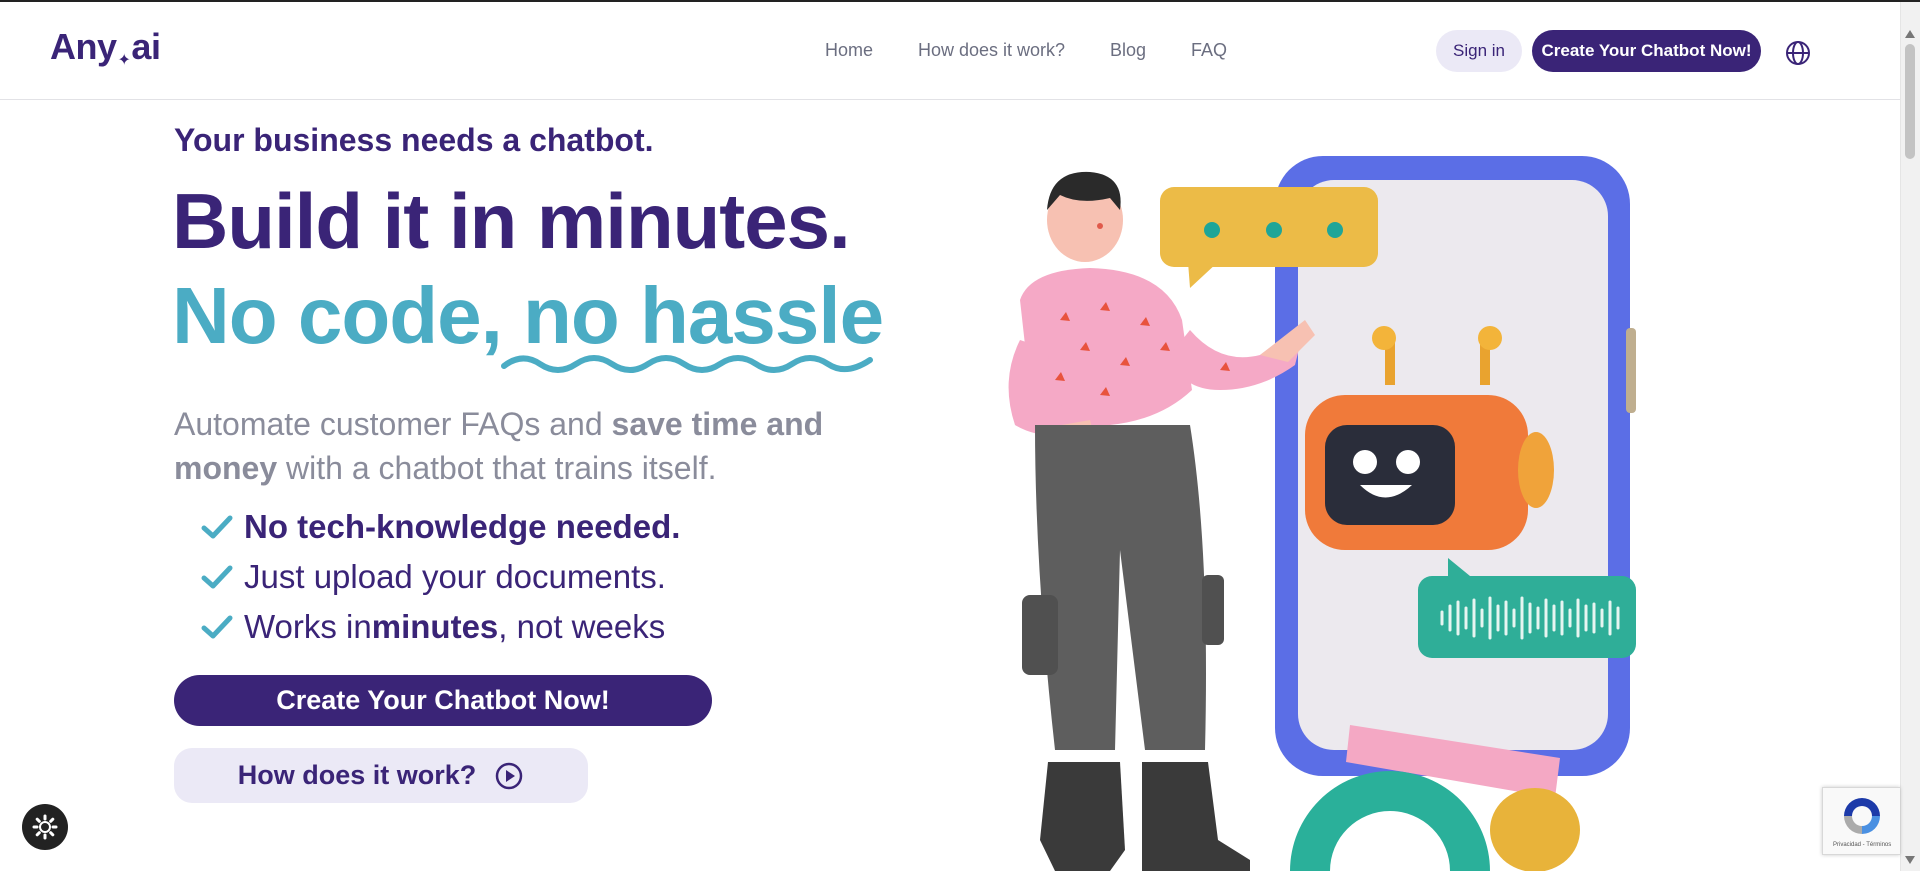  What do you see at coordinates (1120, 587) in the screenshot?
I see `person-pants` at bounding box center [1120, 587].